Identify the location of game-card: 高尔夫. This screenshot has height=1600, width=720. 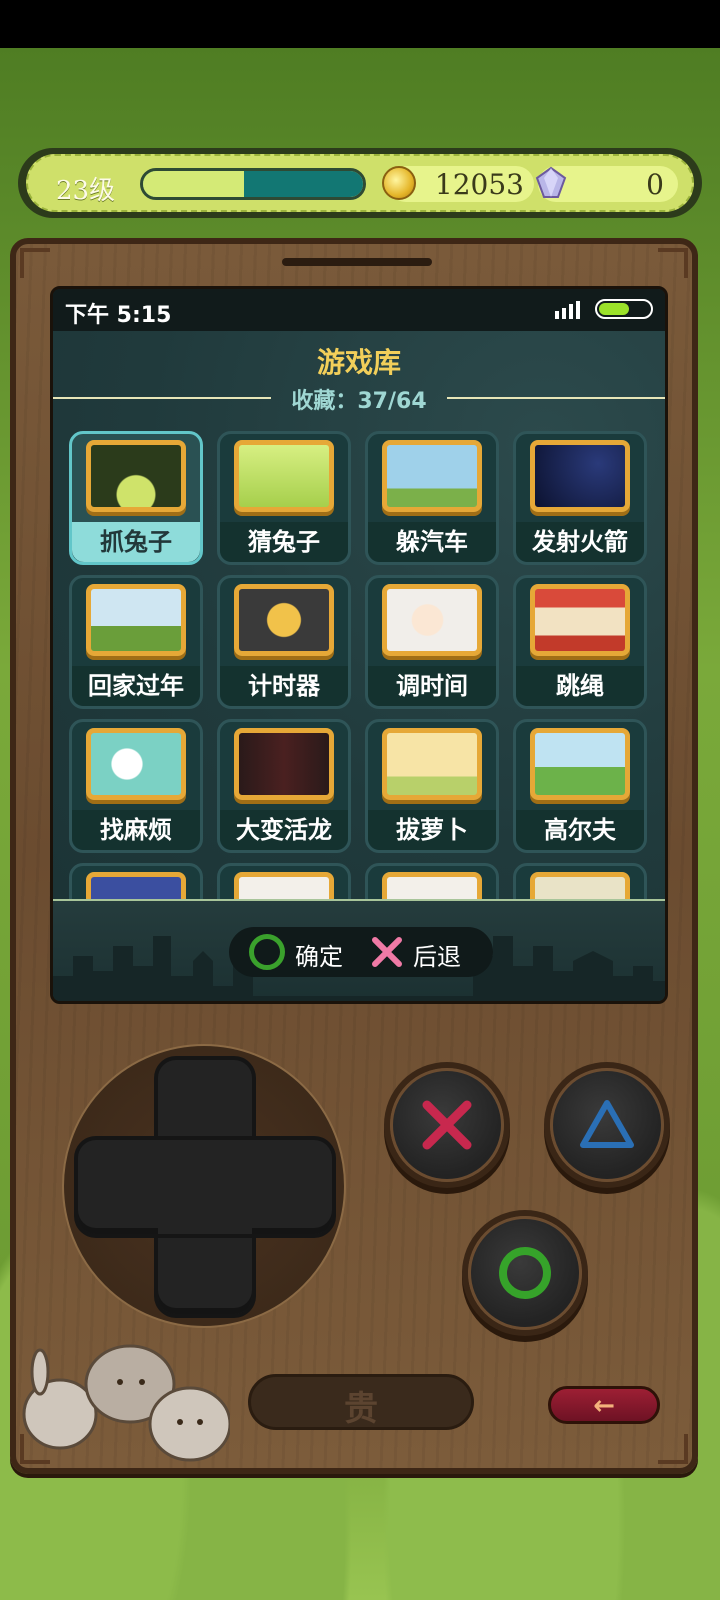
(580, 786).